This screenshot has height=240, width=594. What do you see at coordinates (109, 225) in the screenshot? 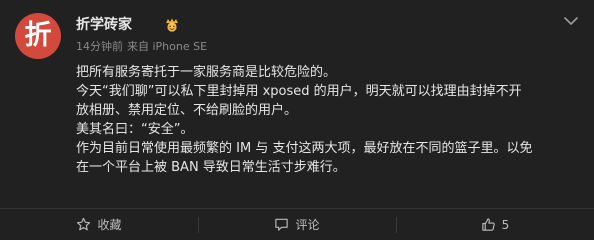
I see `collect-label: 收藏` at bounding box center [109, 225].